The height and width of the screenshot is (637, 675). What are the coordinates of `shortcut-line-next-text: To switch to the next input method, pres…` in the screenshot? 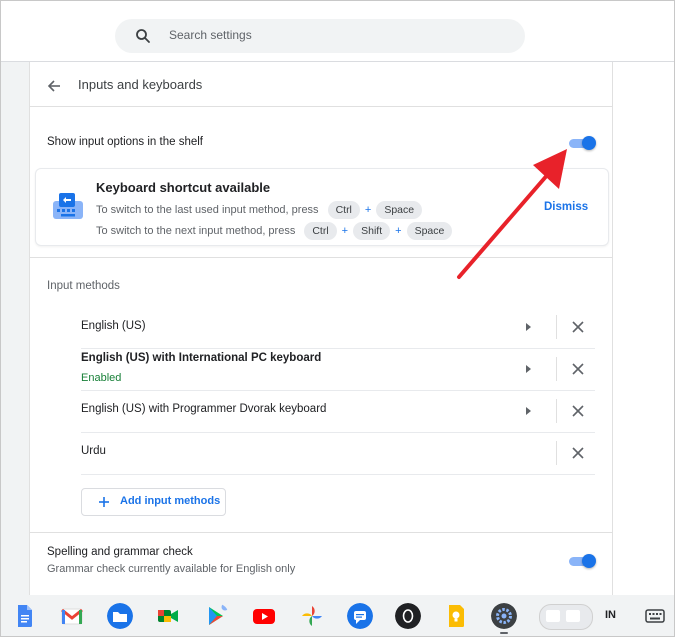 It's located at (196, 231).